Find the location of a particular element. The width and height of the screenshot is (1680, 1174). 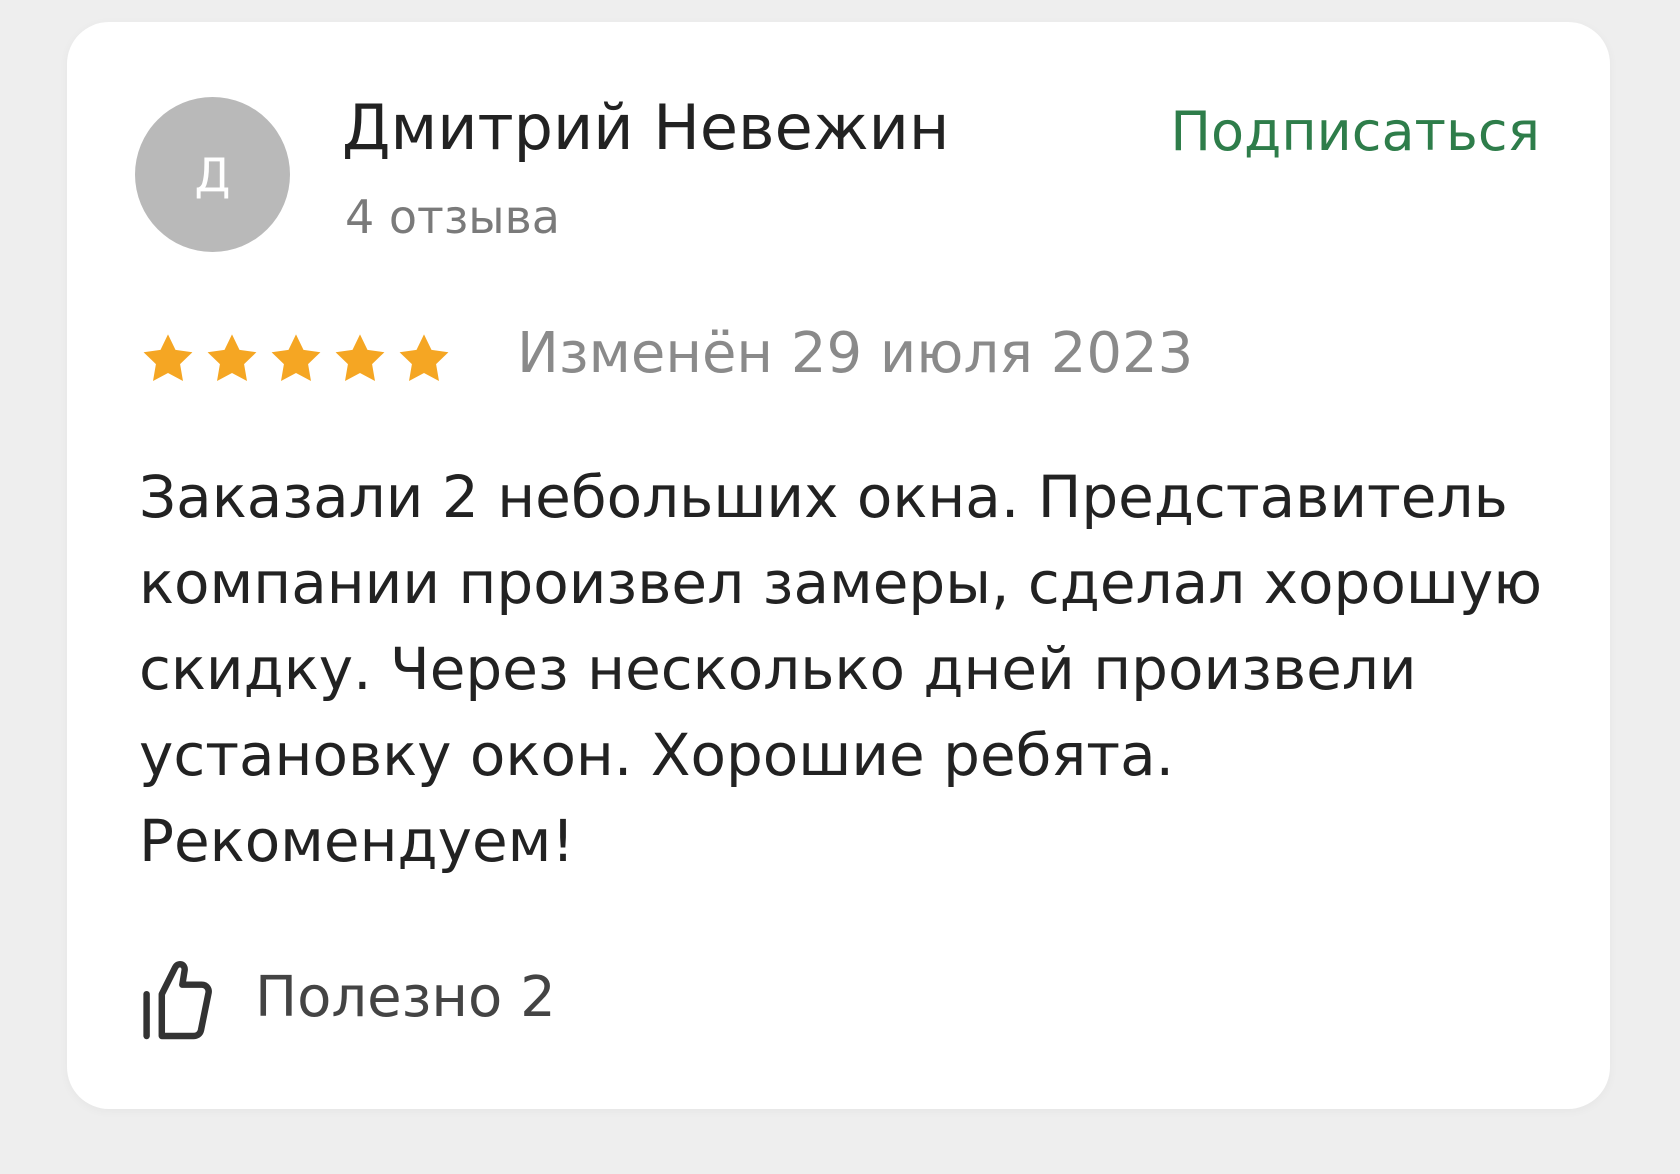

useful-label: Полезно 2 is located at coordinates (405, 997).